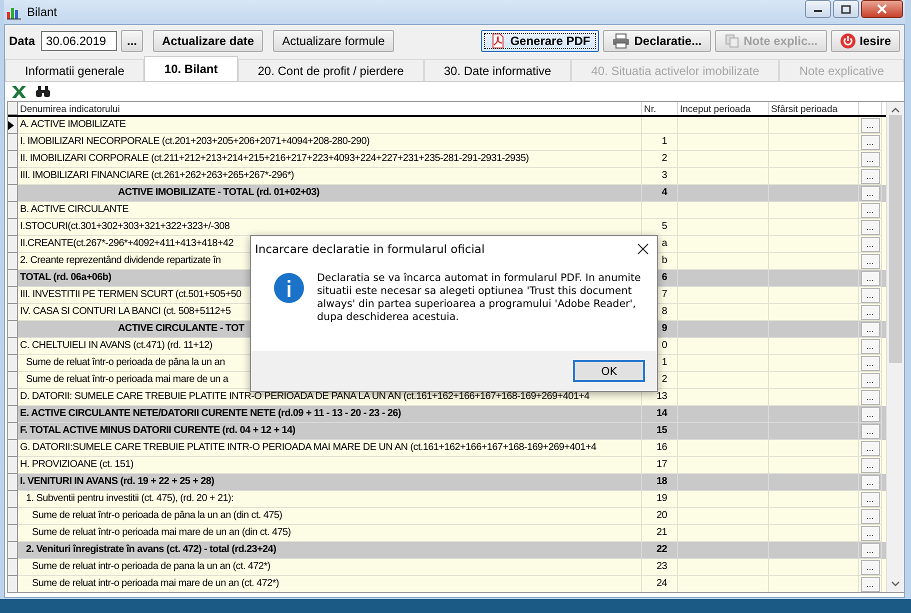 The height and width of the screenshot is (613, 911). What do you see at coordinates (621, 41) in the screenshot?
I see `printer-icon` at bounding box center [621, 41].